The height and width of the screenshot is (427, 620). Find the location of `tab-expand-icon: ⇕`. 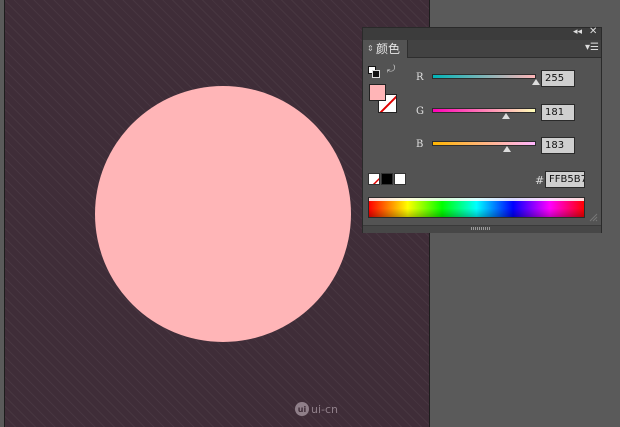

tab-expand-icon: ⇕ is located at coordinates (370, 49).